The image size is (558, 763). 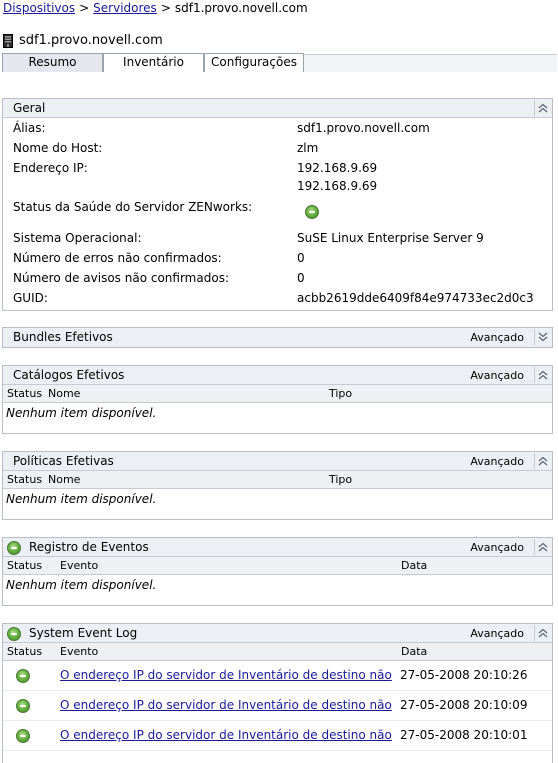 I want to click on field-label-alias: Álias:, so click(x=29, y=128).